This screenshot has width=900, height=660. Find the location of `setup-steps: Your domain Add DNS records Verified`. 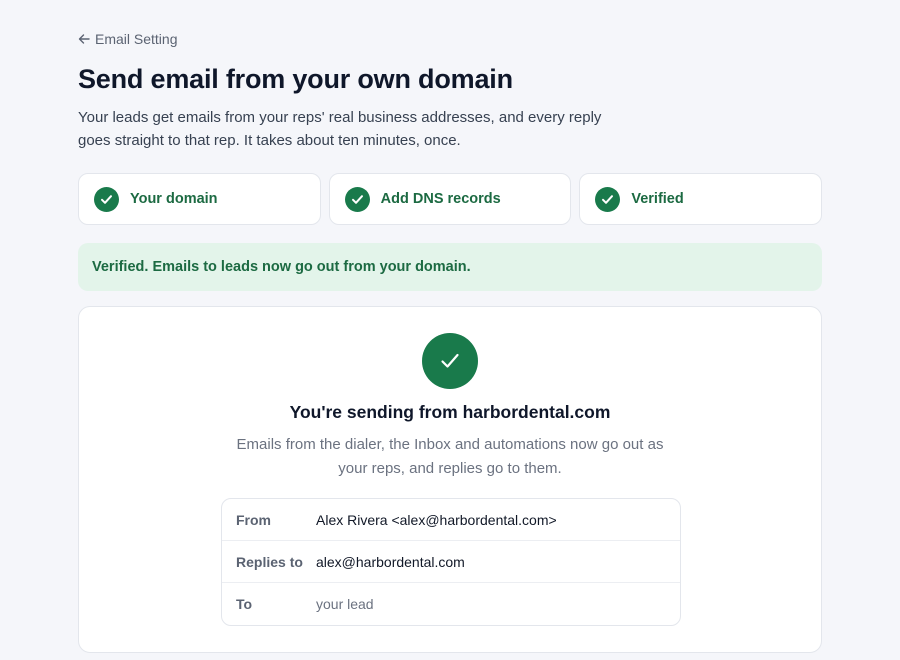

setup-steps: Your domain Add DNS records Verified is located at coordinates (450, 199).